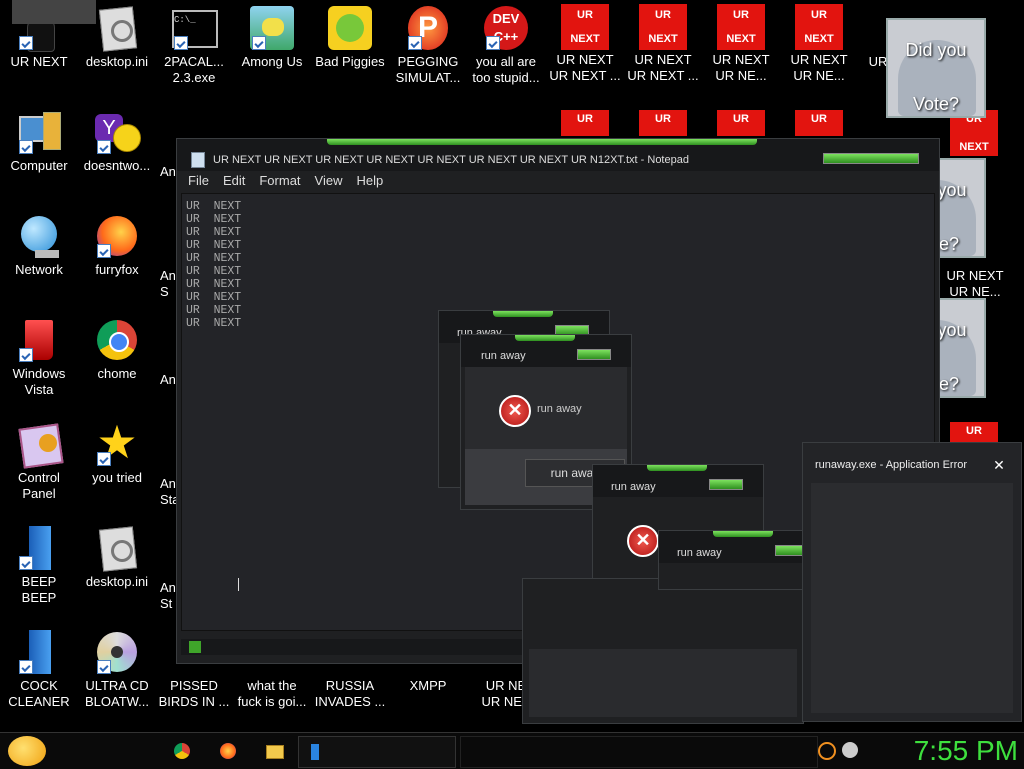 The width and height of the screenshot is (1024, 769). I want to click on icon-label: An St, so click(168, 596).